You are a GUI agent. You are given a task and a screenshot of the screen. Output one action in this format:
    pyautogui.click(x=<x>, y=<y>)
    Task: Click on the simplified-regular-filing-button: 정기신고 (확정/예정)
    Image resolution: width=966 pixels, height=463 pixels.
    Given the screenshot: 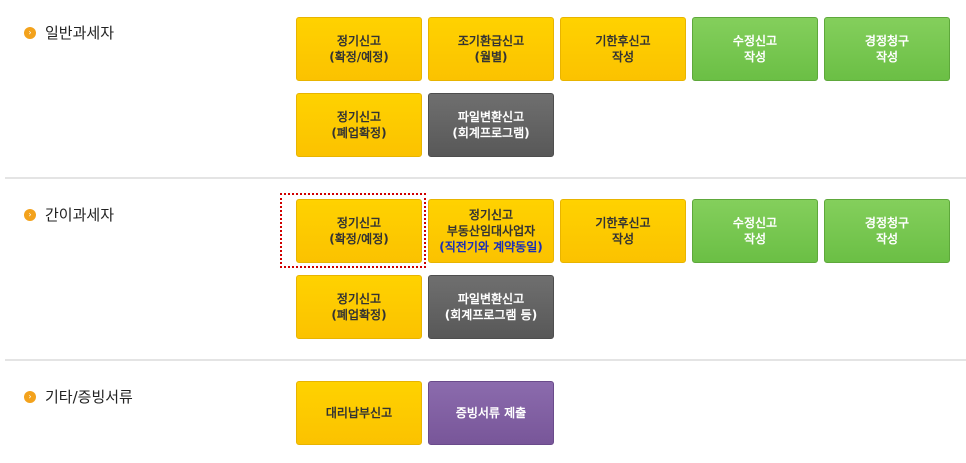 What is the action you would take?
    pyautogui.click(x=359, y=231)
    